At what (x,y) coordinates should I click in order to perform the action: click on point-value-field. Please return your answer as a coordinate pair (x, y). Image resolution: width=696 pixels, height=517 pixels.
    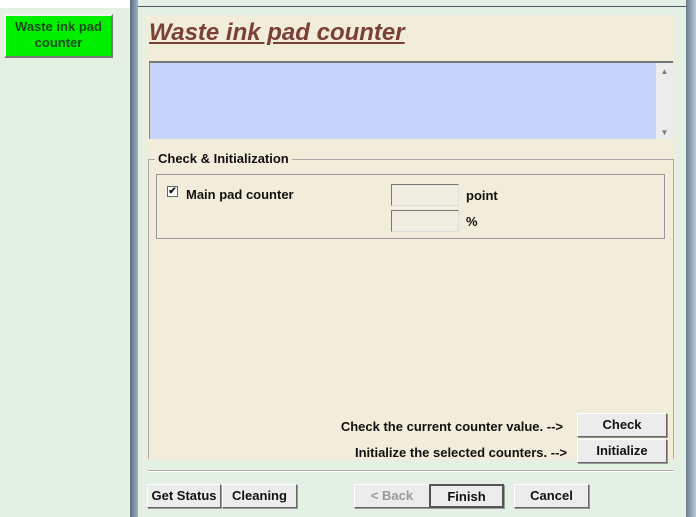
    Looking at the image, I should click on (425, 195).